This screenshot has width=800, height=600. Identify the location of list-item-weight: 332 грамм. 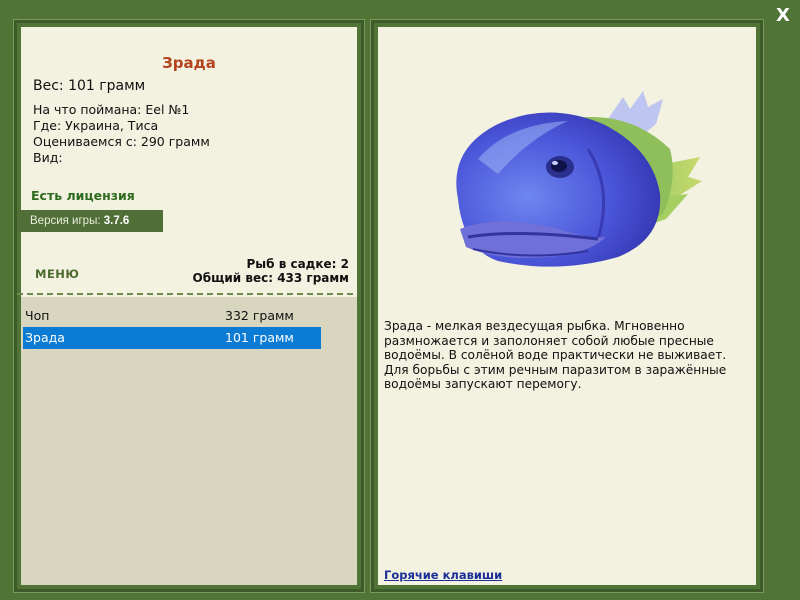
(259, 315).